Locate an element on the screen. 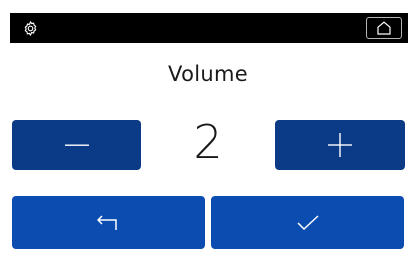 Image resolution: width=409 pixels, height=264 pixels. back-arrow-icon is located at coordinates (106, 222).